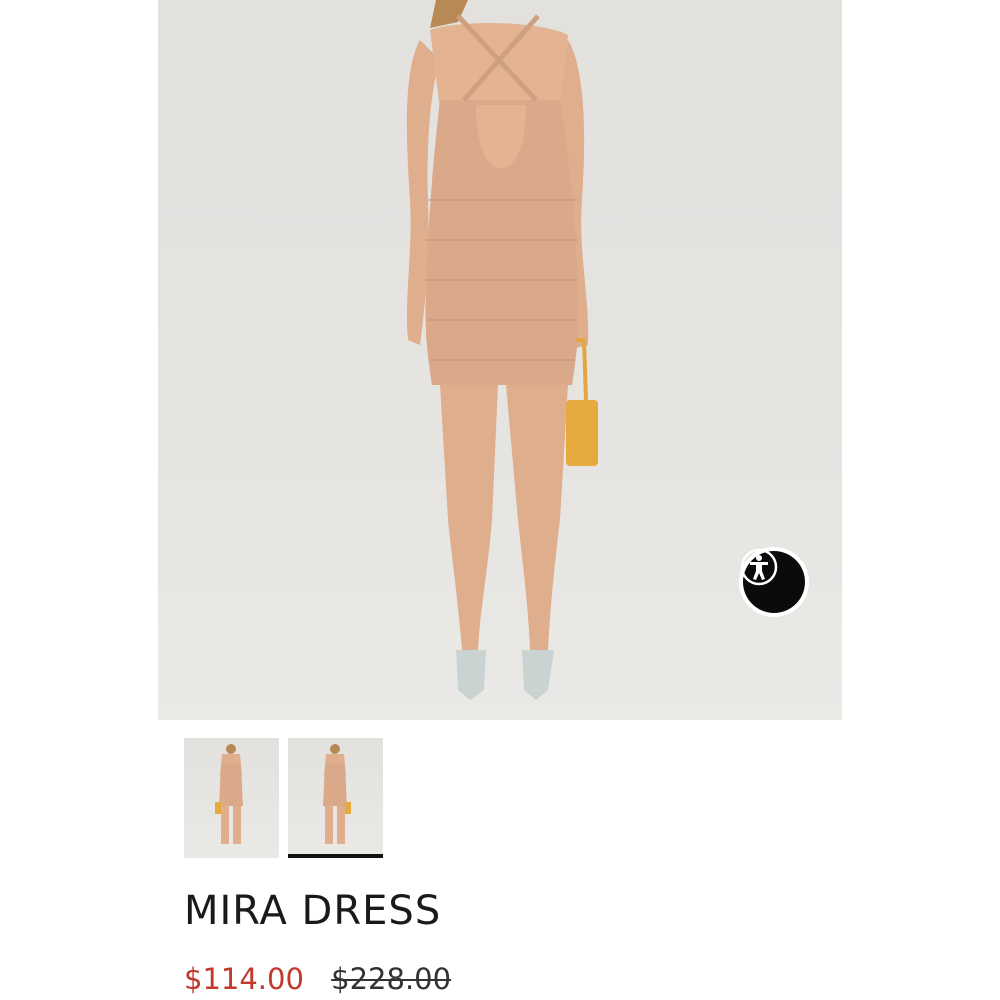  What do you see at coordinates (391, 979) in the screenshot?
I see `original-price: $228.00` at bounding box center [391, 979].